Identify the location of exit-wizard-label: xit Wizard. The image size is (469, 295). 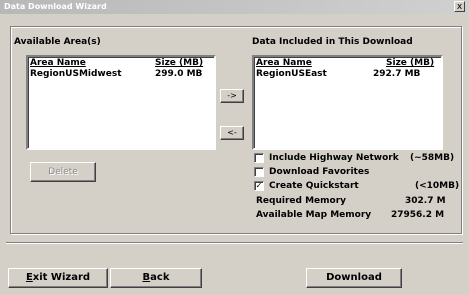
(61, 277).